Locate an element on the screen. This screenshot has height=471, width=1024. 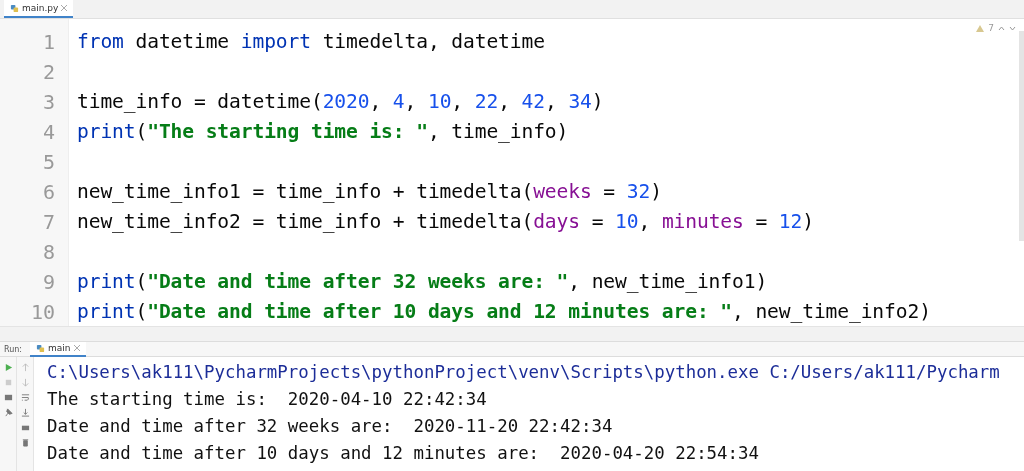
line-number: 9 is located at coordinates (48, 282).